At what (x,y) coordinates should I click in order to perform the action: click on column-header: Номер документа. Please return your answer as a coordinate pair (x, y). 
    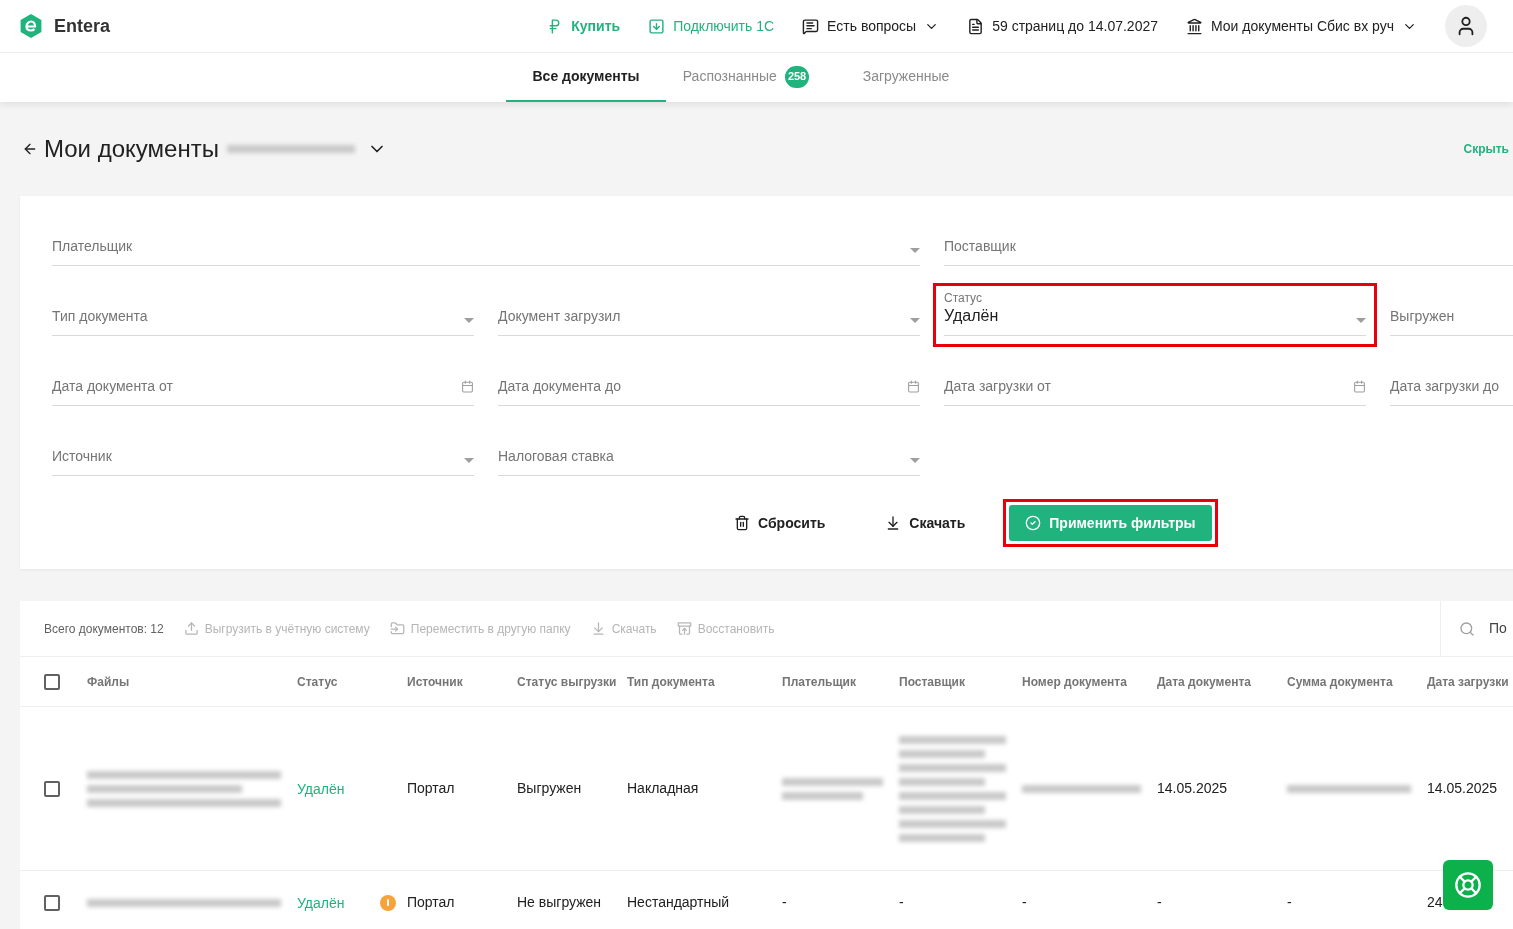
    Looking at the image, I should click on (1089, 681).